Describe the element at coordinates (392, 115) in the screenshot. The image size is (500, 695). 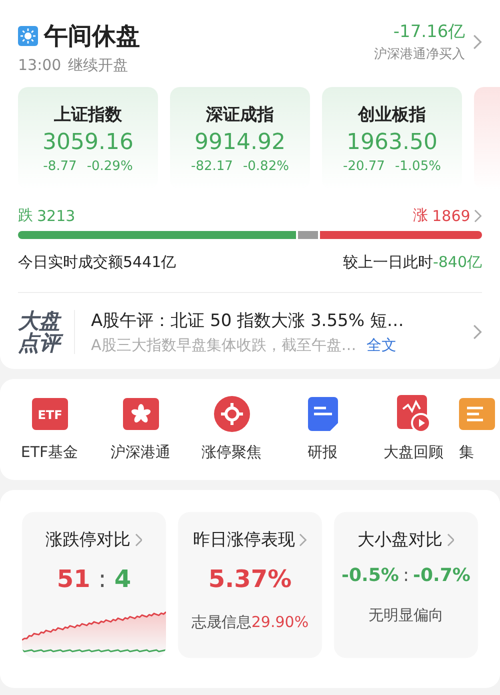
I see `index-name: 创业板指` at that location.